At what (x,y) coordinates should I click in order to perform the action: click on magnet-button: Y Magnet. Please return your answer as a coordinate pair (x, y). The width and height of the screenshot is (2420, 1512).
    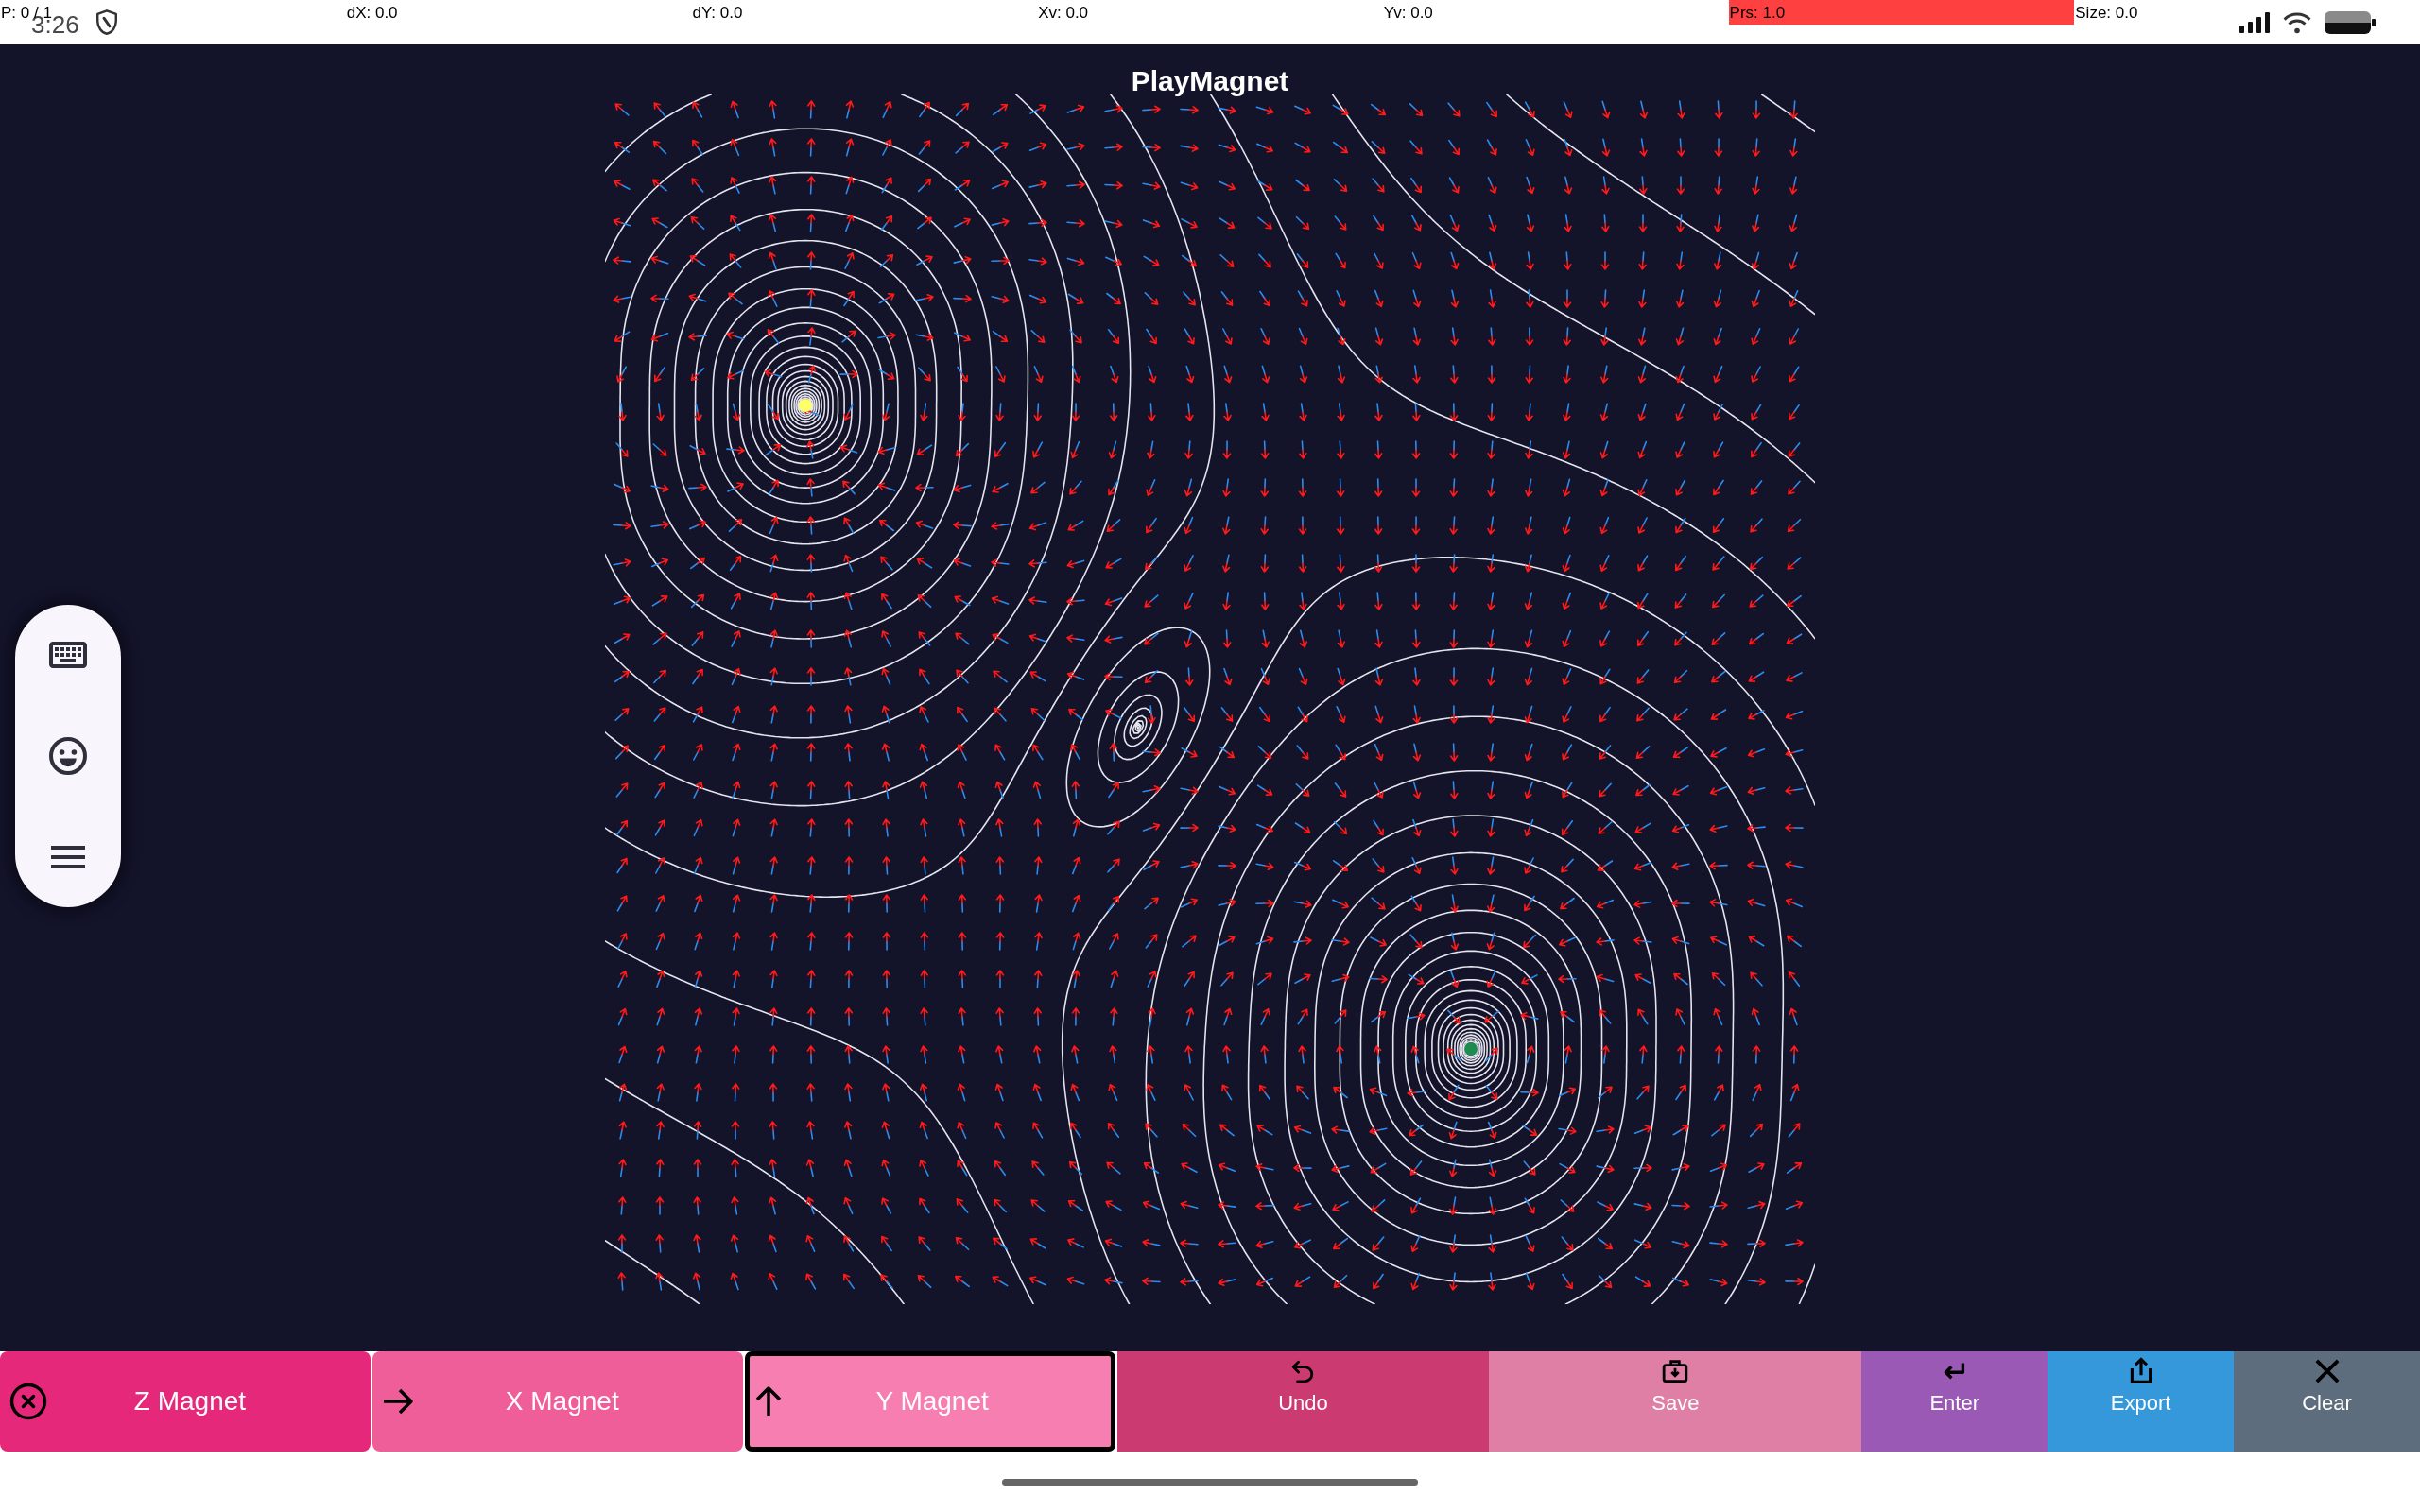
    Looking at the image, I should click on (929, 1401).